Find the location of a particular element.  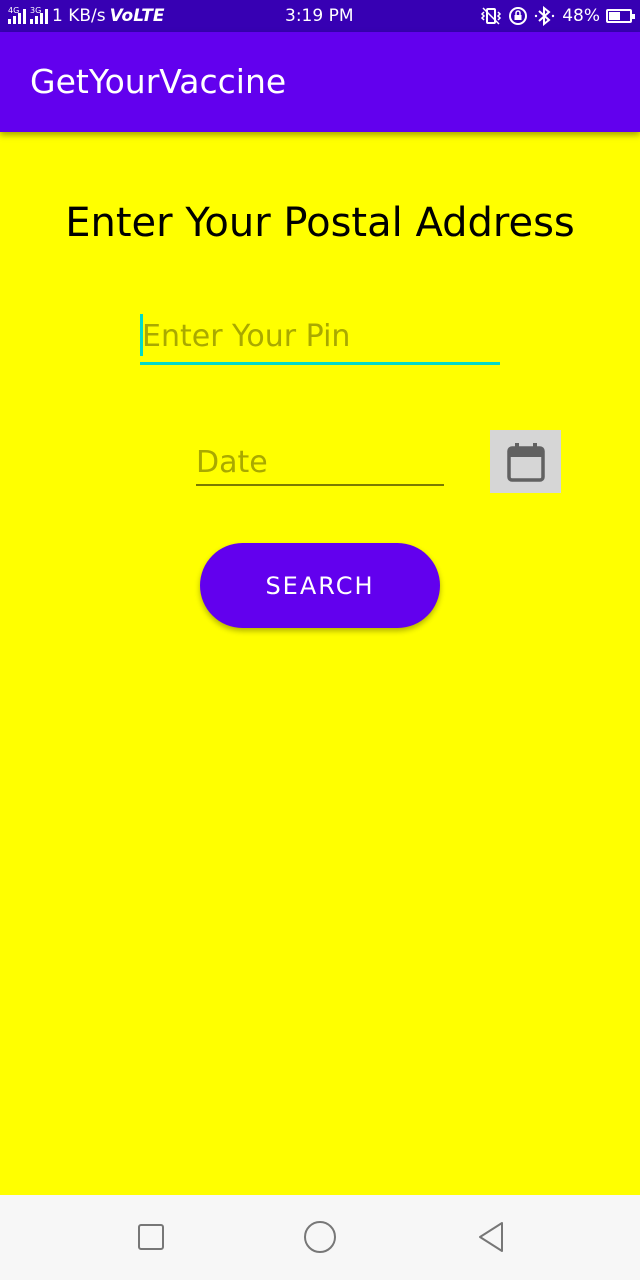

battery-icon is located at coordinates (620, 16).